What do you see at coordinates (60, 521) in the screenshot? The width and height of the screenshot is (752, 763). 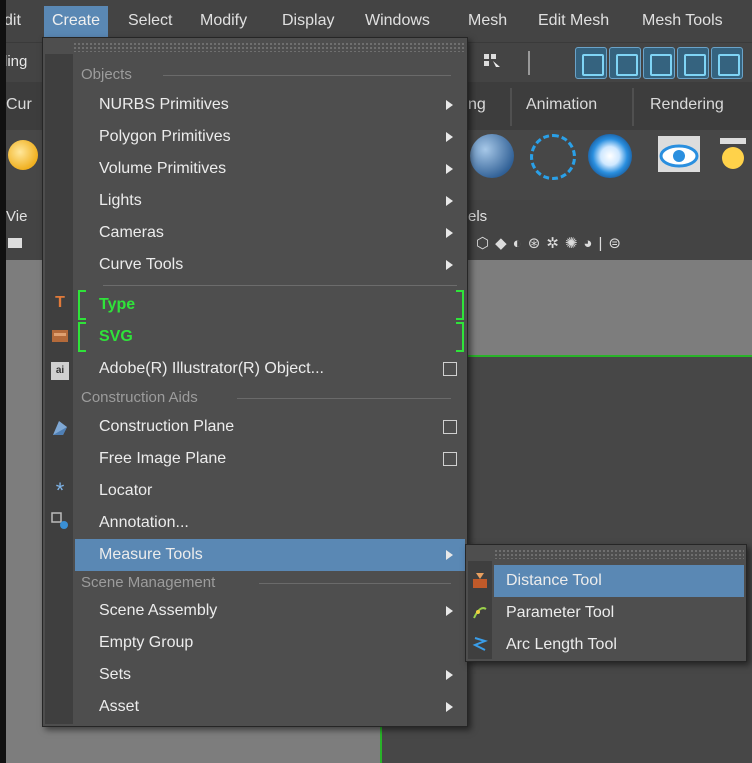 I see `annotation-icon` at bounding box center [60, 521].